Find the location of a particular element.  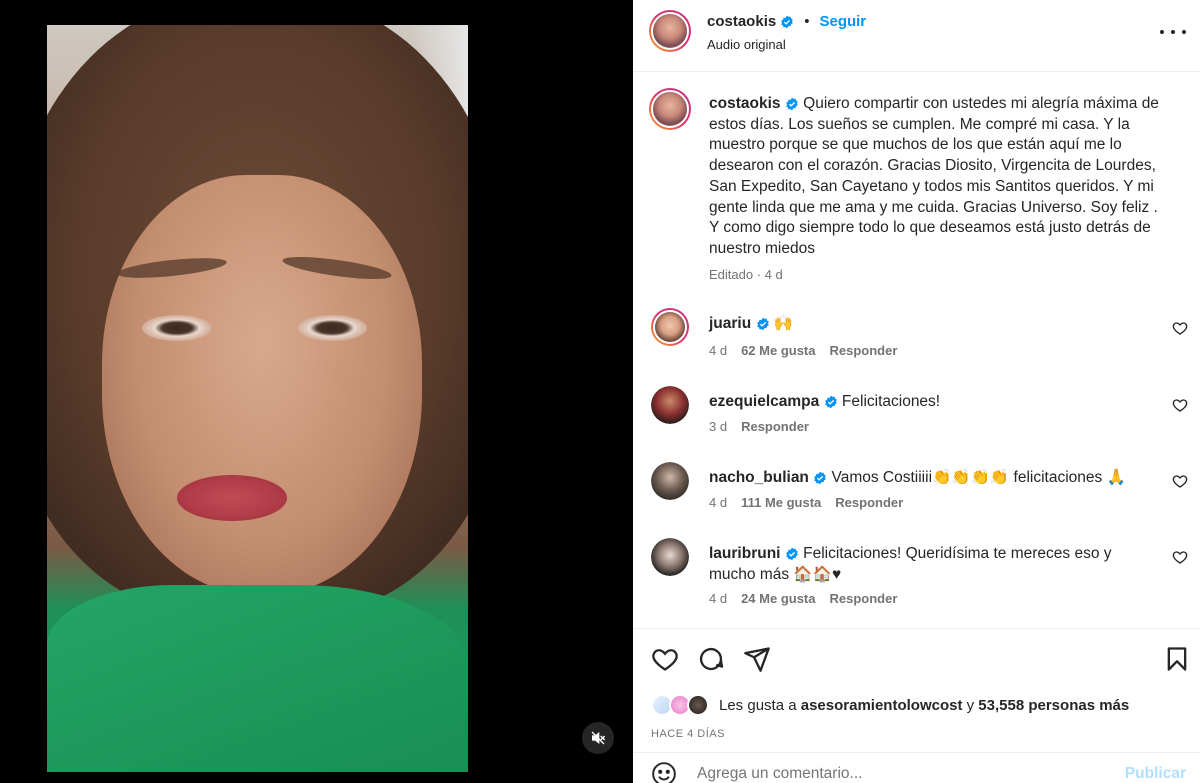

follow-button: Seguir is located at coordinates (842, 21).